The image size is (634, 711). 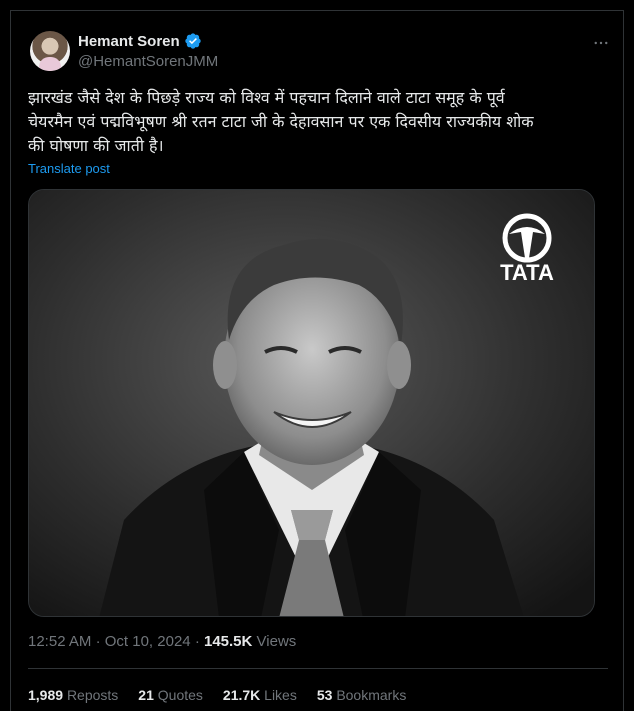 I want to click on post-meta: 12:52 AM · Oct 10, 2024 · 145.5K Views, so click(x=162, y=641).